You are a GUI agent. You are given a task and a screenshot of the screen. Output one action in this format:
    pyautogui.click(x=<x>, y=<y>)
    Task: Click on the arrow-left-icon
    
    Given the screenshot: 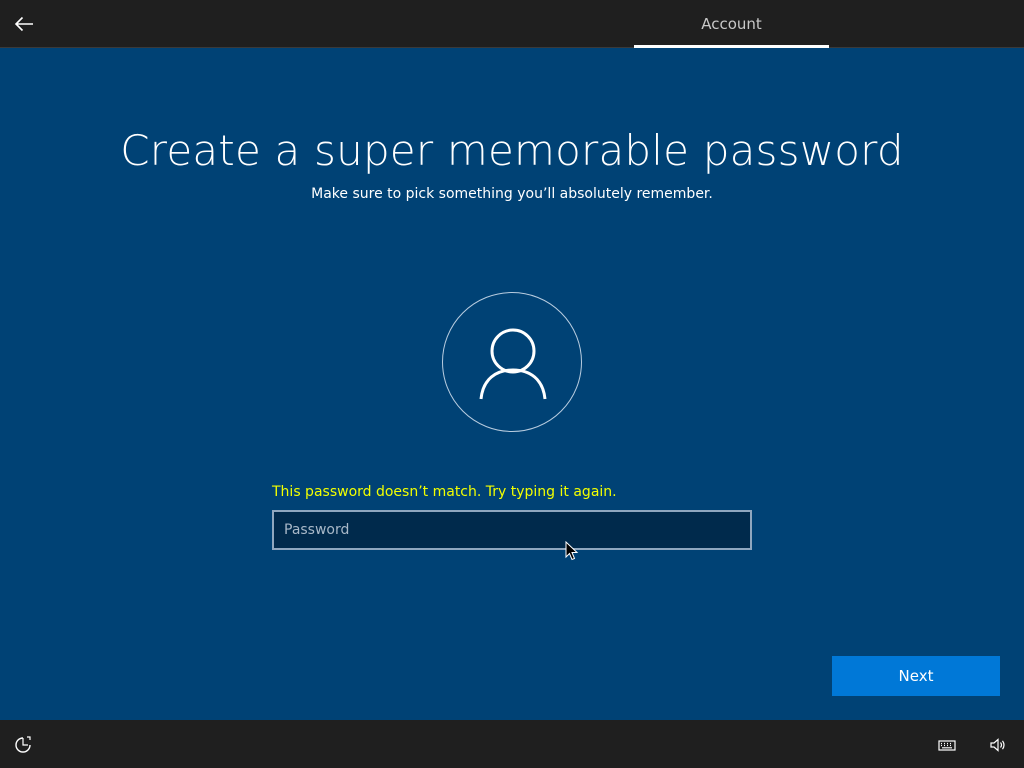 What is the action you would take?
    pyautogui.click(x=23, y=24)
    